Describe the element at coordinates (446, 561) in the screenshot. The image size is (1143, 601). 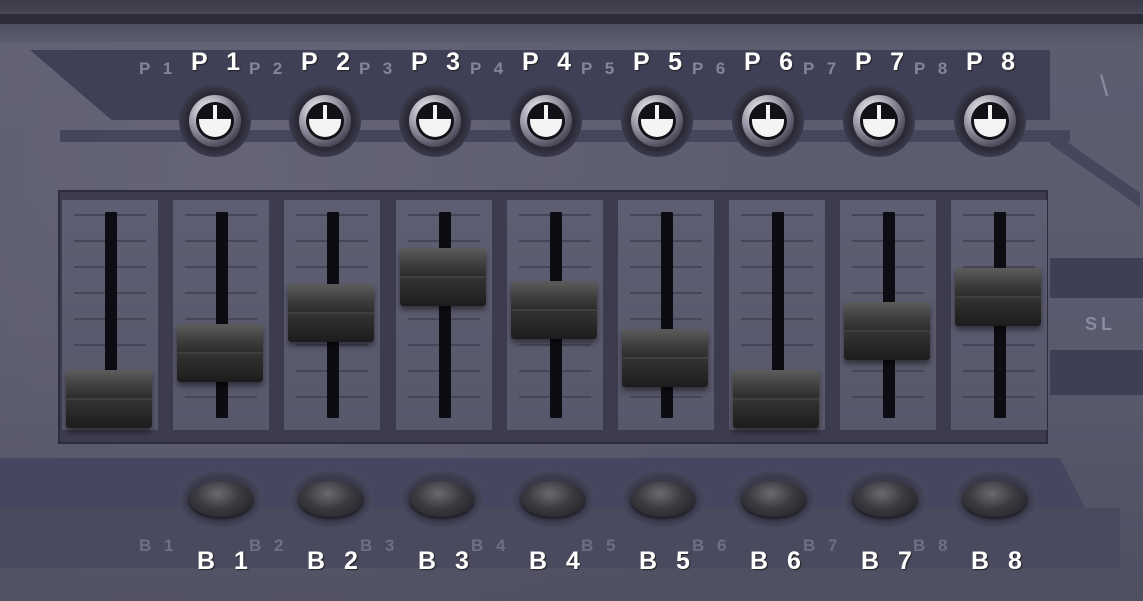
I see `button-label-b3: B 3` at that location.